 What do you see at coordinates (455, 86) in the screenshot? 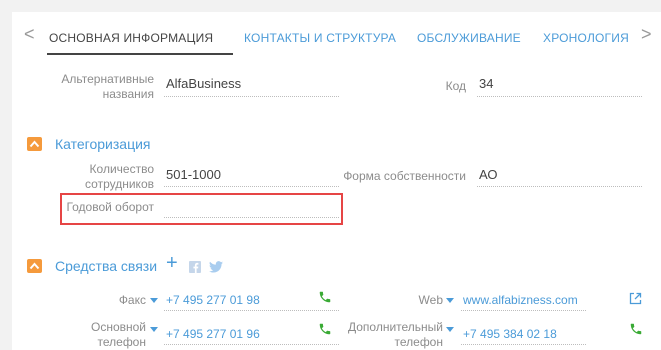
I see `code-label: Код` at bounding box center [455, 86].